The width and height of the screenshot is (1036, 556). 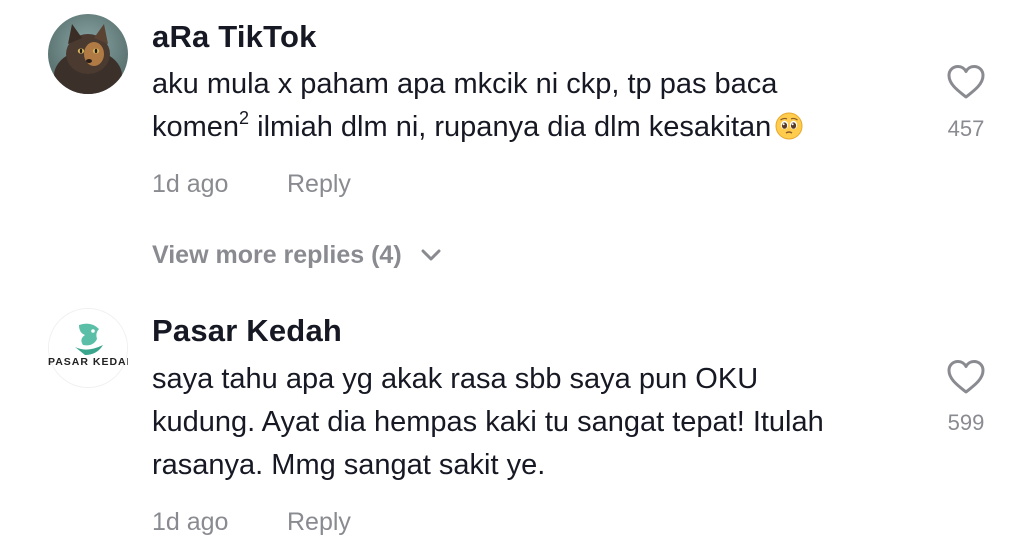 What do you see at coordinates (234, 37) in the screenshot?
I see `username: aRa TikTok` at bounding box center [234, 37].